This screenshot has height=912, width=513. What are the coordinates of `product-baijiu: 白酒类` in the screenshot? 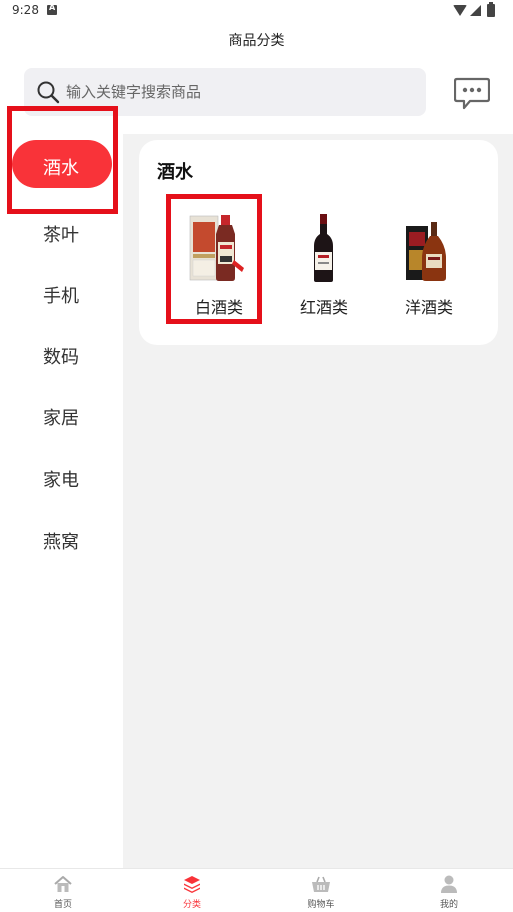 It's located at (219, 267).